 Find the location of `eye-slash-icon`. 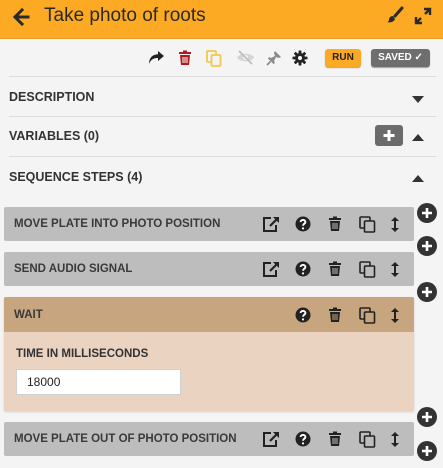

eye-slash-icon is located at coordinates (245, 60).